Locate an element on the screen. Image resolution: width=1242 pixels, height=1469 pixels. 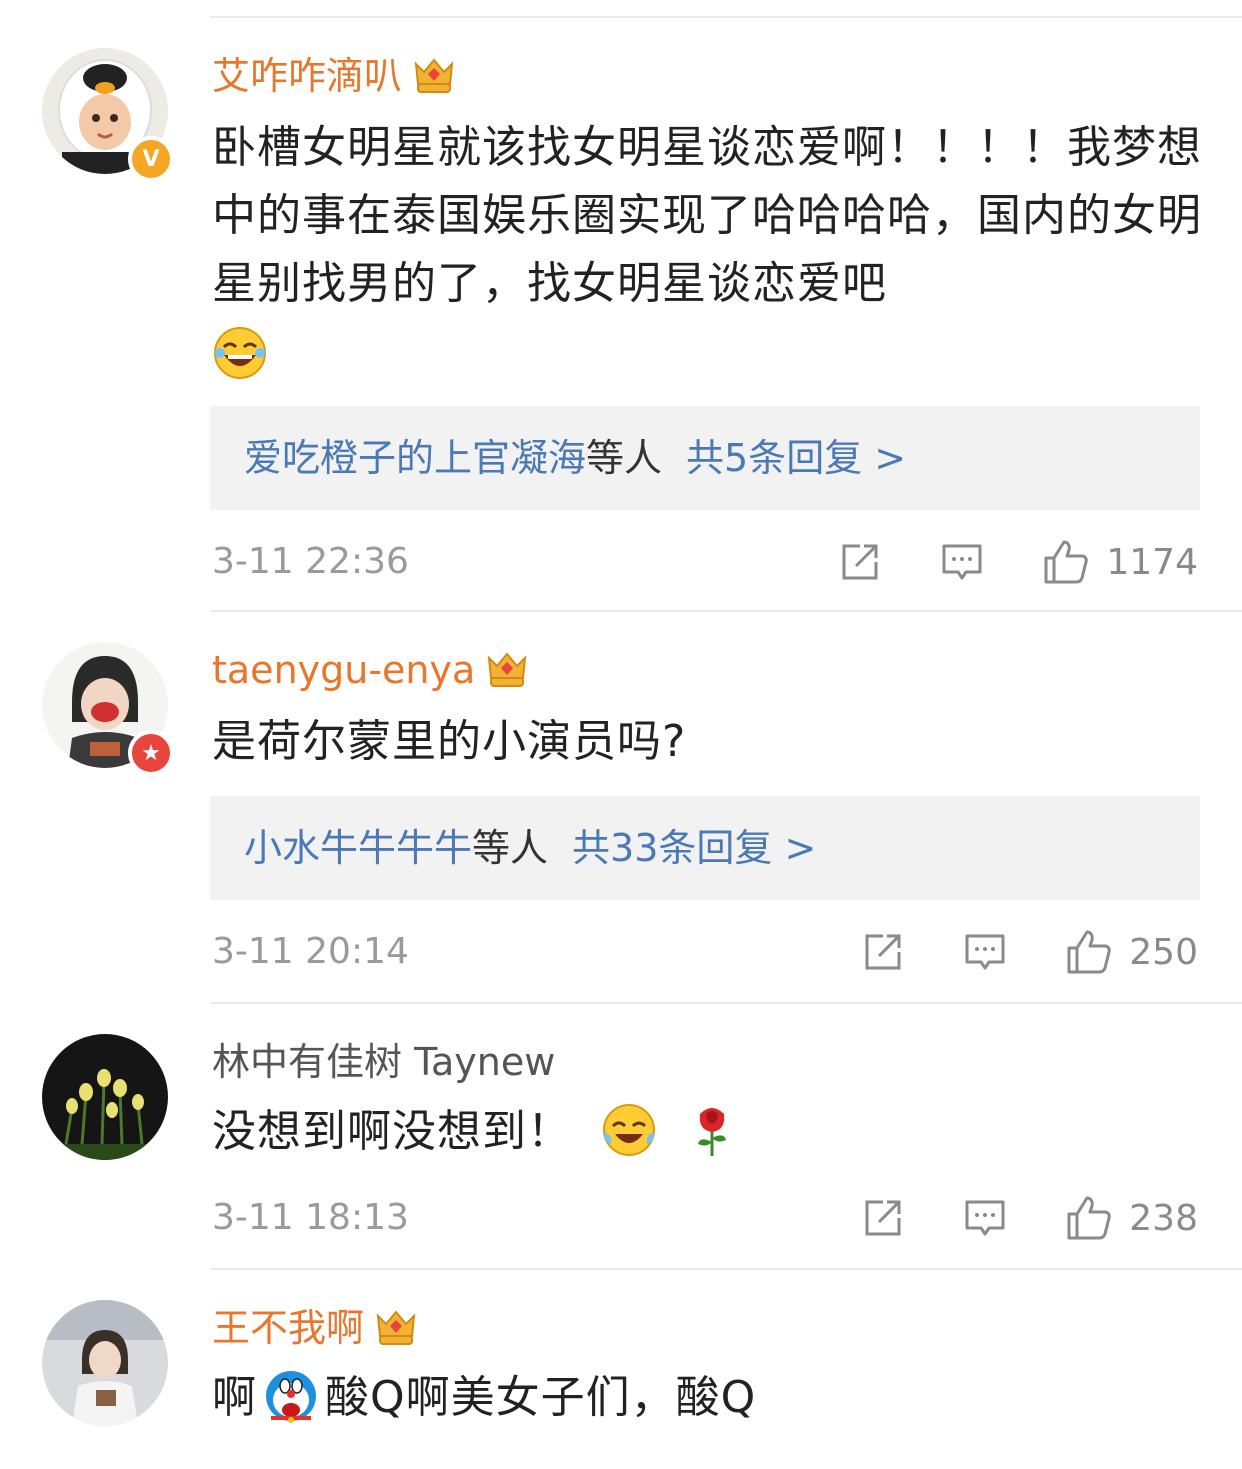
laughing-emoji-icon is located at coordinates (240, 353).